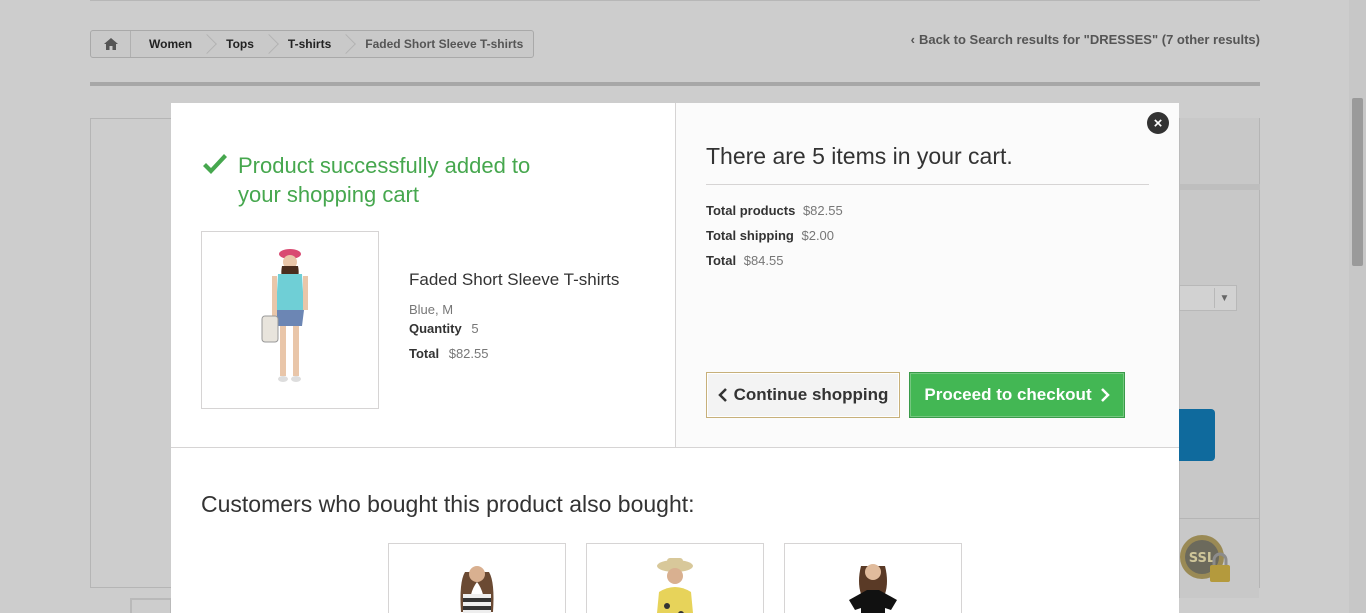 Image resolution: width=1366 pixels, height=613 pixels. I want to click on total-shipping-row: Total shipping $2.00, so click(774, 235).